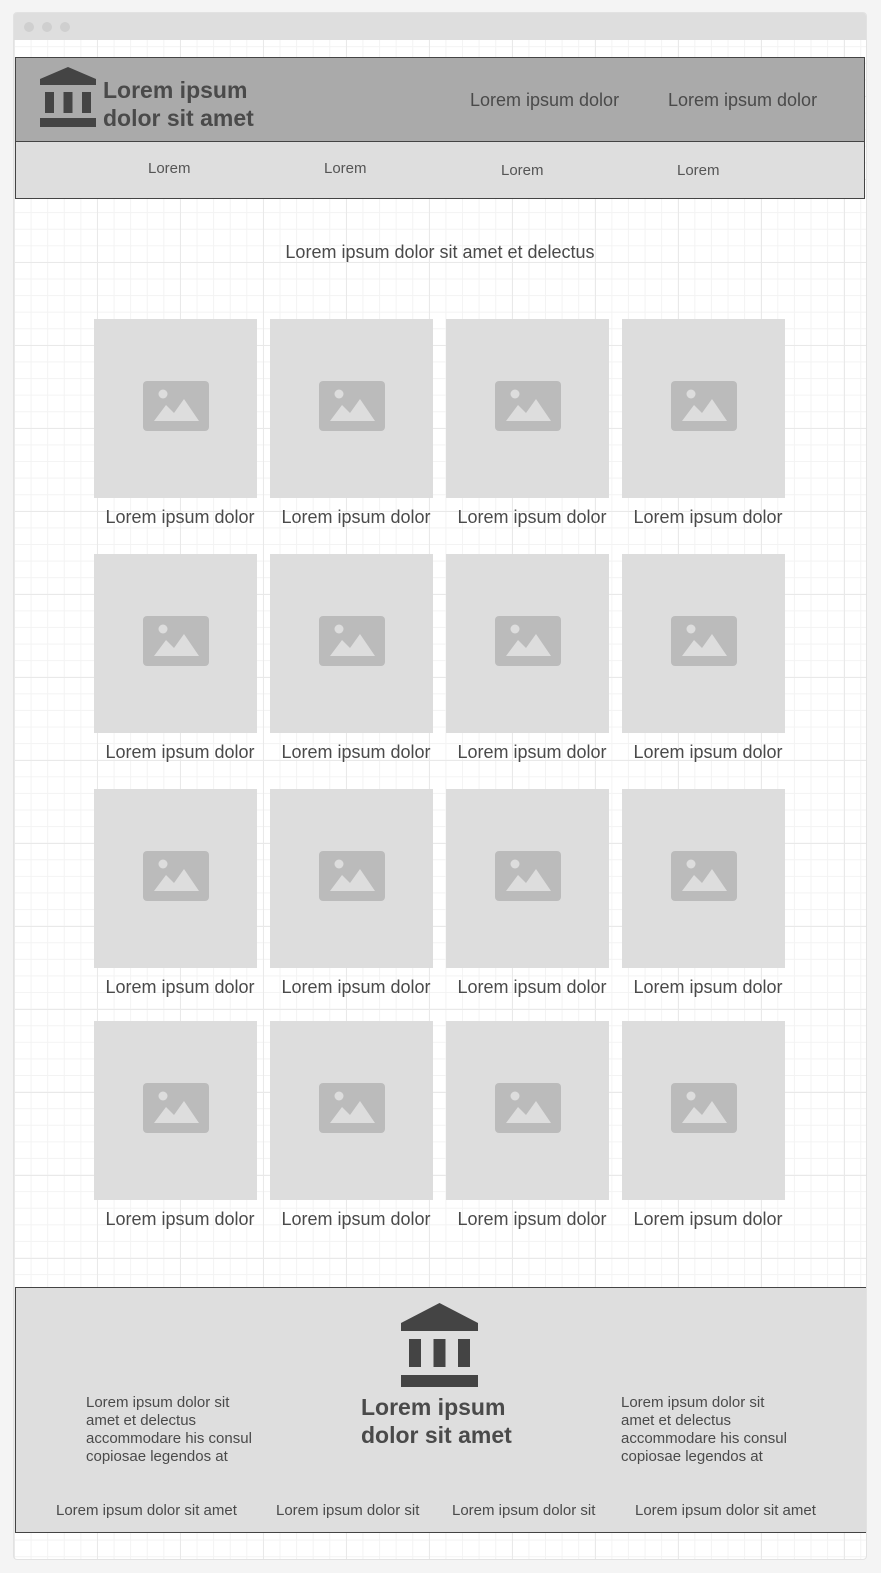 The image size is (881, 1573). I want to click on subnav-item-3: Lorem, so click(522, 170).